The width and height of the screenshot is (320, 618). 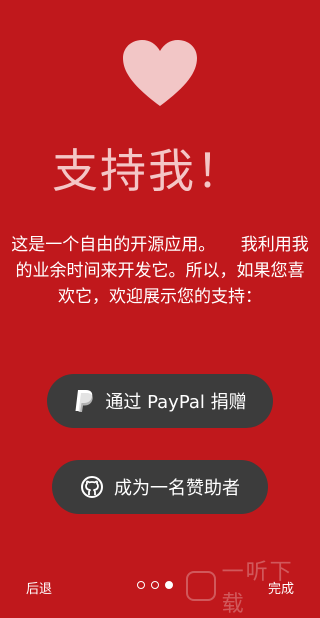 I want to click on paypal-button-label: 通过 PayPal 捐赠, so click(x=176, y=402).